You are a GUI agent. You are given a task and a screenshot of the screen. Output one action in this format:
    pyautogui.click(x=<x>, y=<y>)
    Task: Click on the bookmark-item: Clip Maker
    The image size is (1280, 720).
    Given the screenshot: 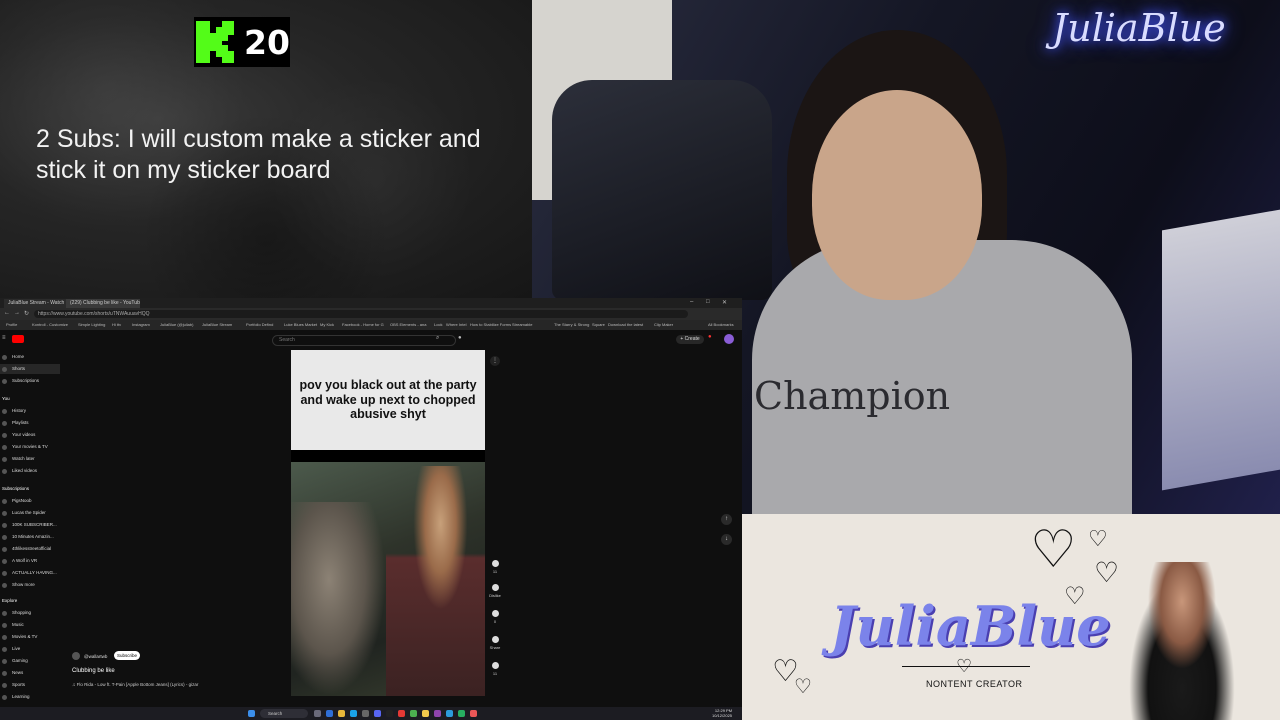 What is the action you would take?
    pyautogui.click(x=663, y=325)
    